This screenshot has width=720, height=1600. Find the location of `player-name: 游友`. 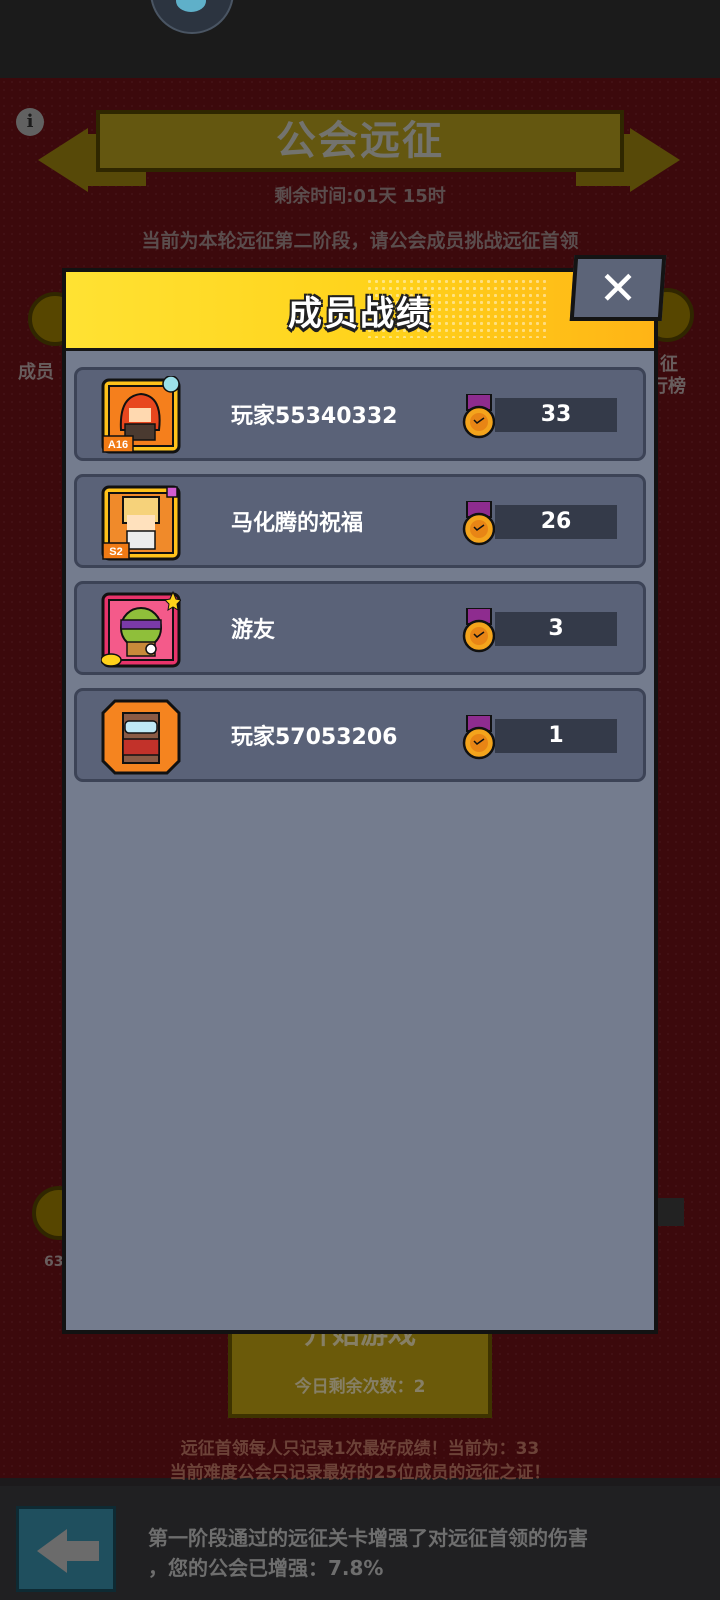

player-name: 游友 is located at coordinates (253, 630).